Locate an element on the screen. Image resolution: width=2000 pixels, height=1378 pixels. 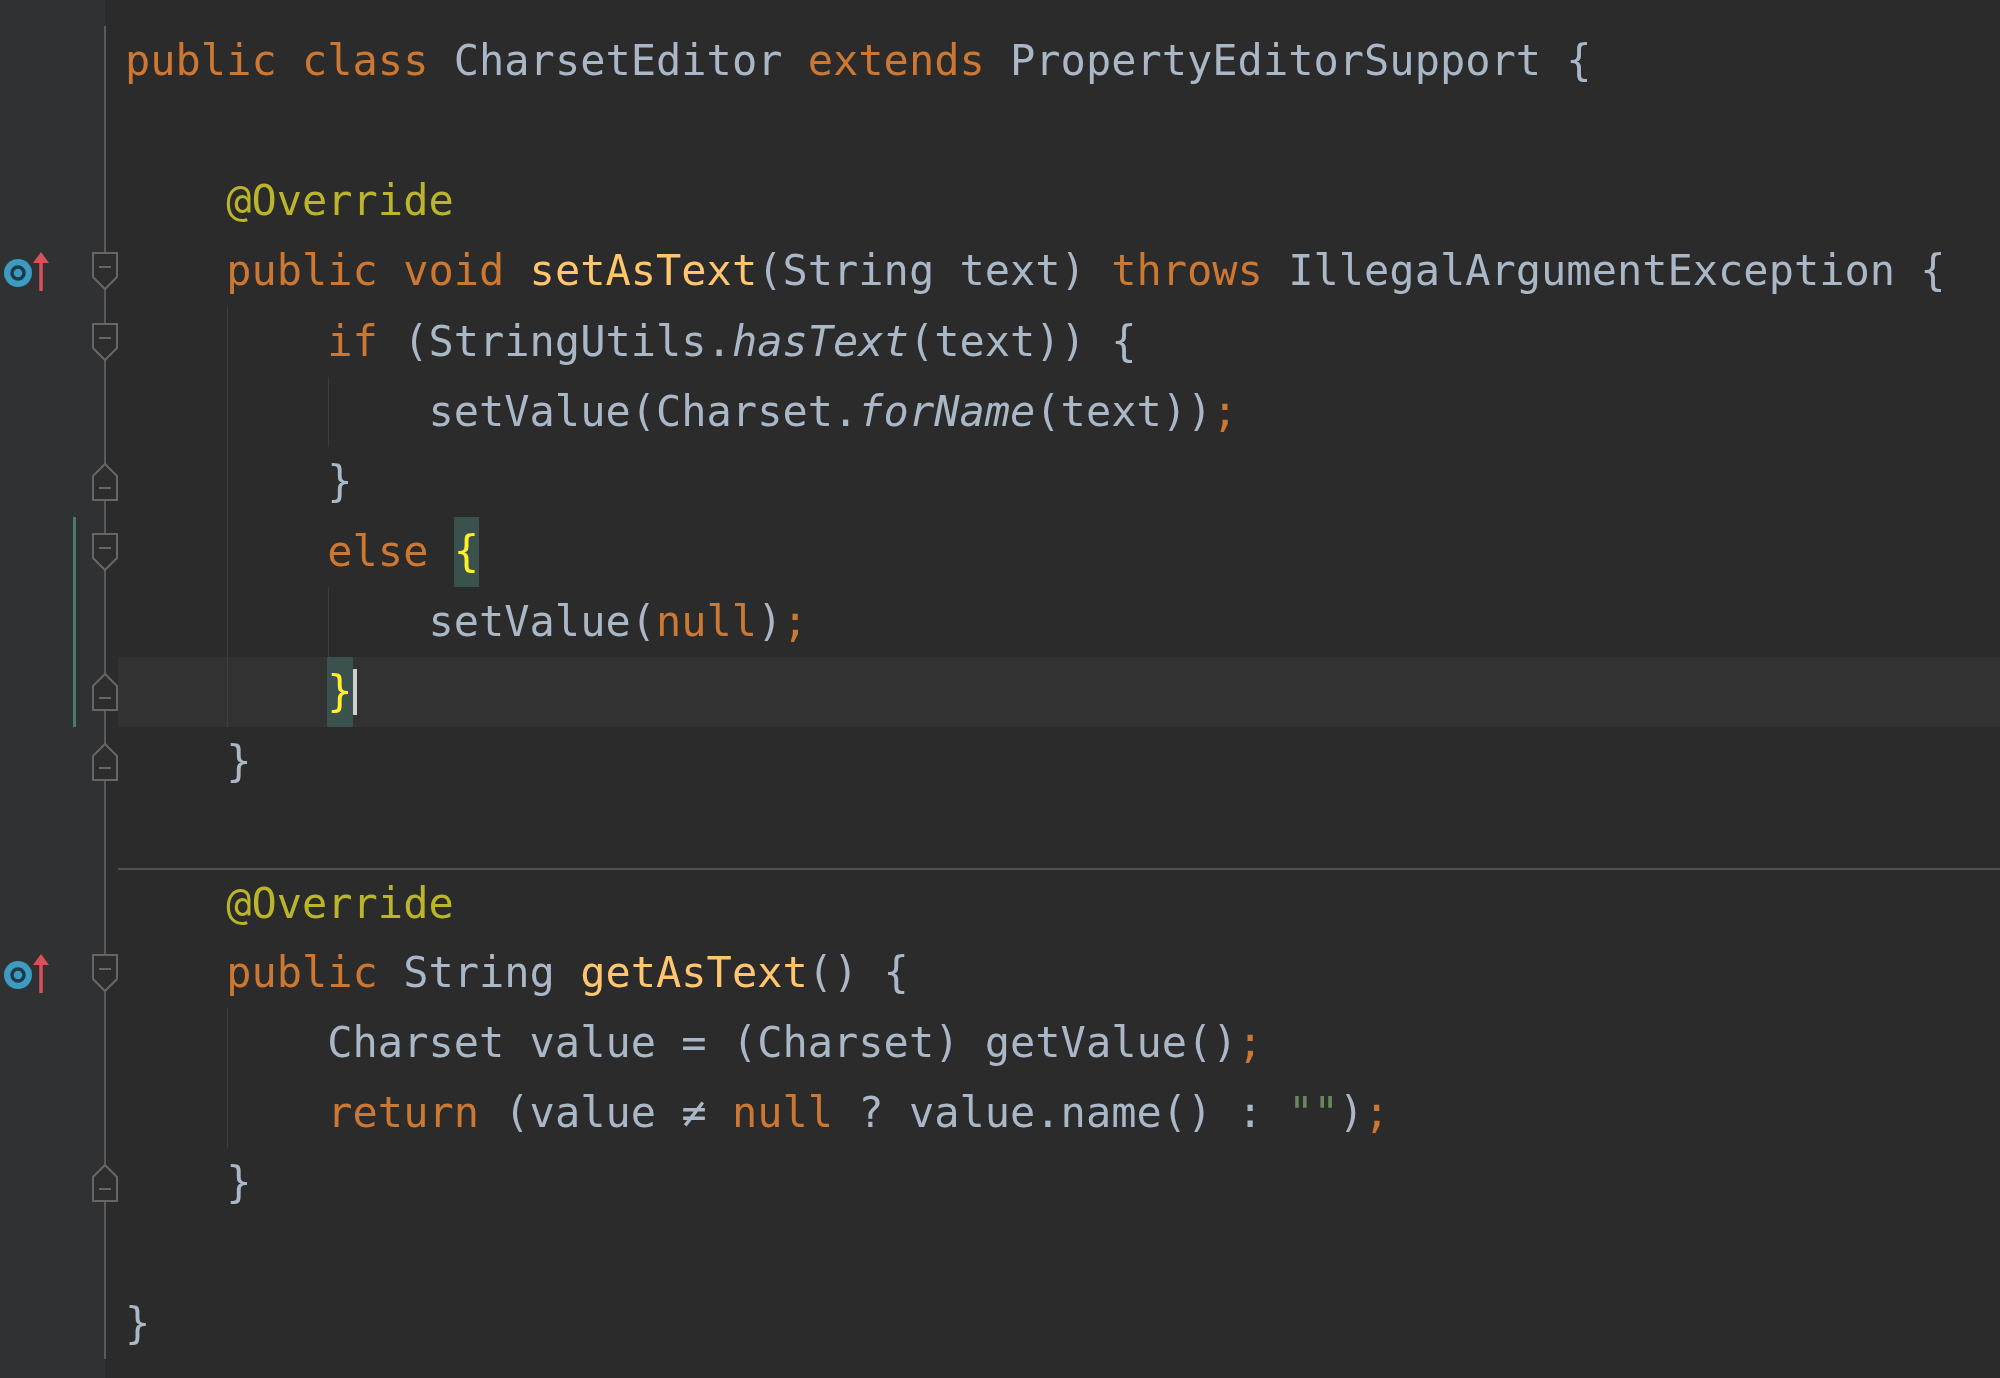
code-line: public void setAsText(String text) throws IllegalArgumentException { is located at coordinates (1085, 271).